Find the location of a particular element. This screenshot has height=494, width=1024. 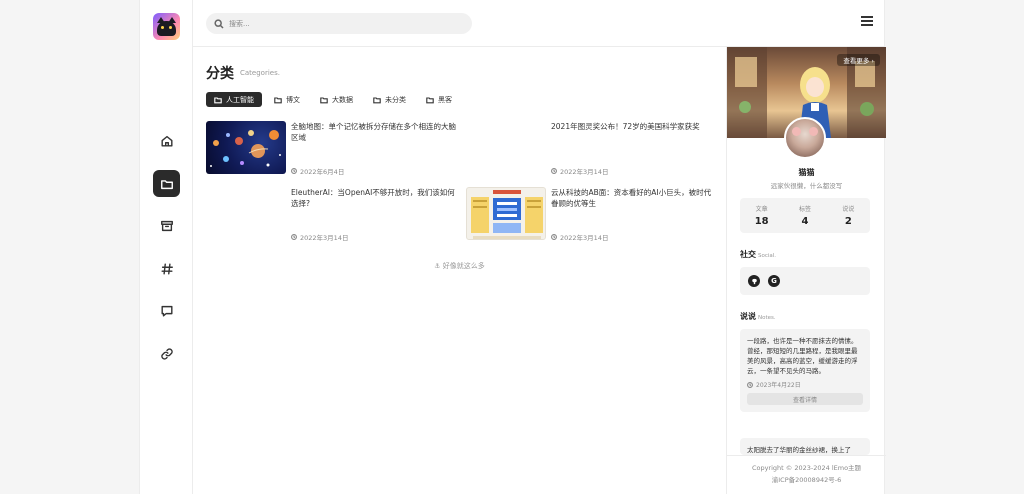

left-rail is located at coordinates (166, 247).